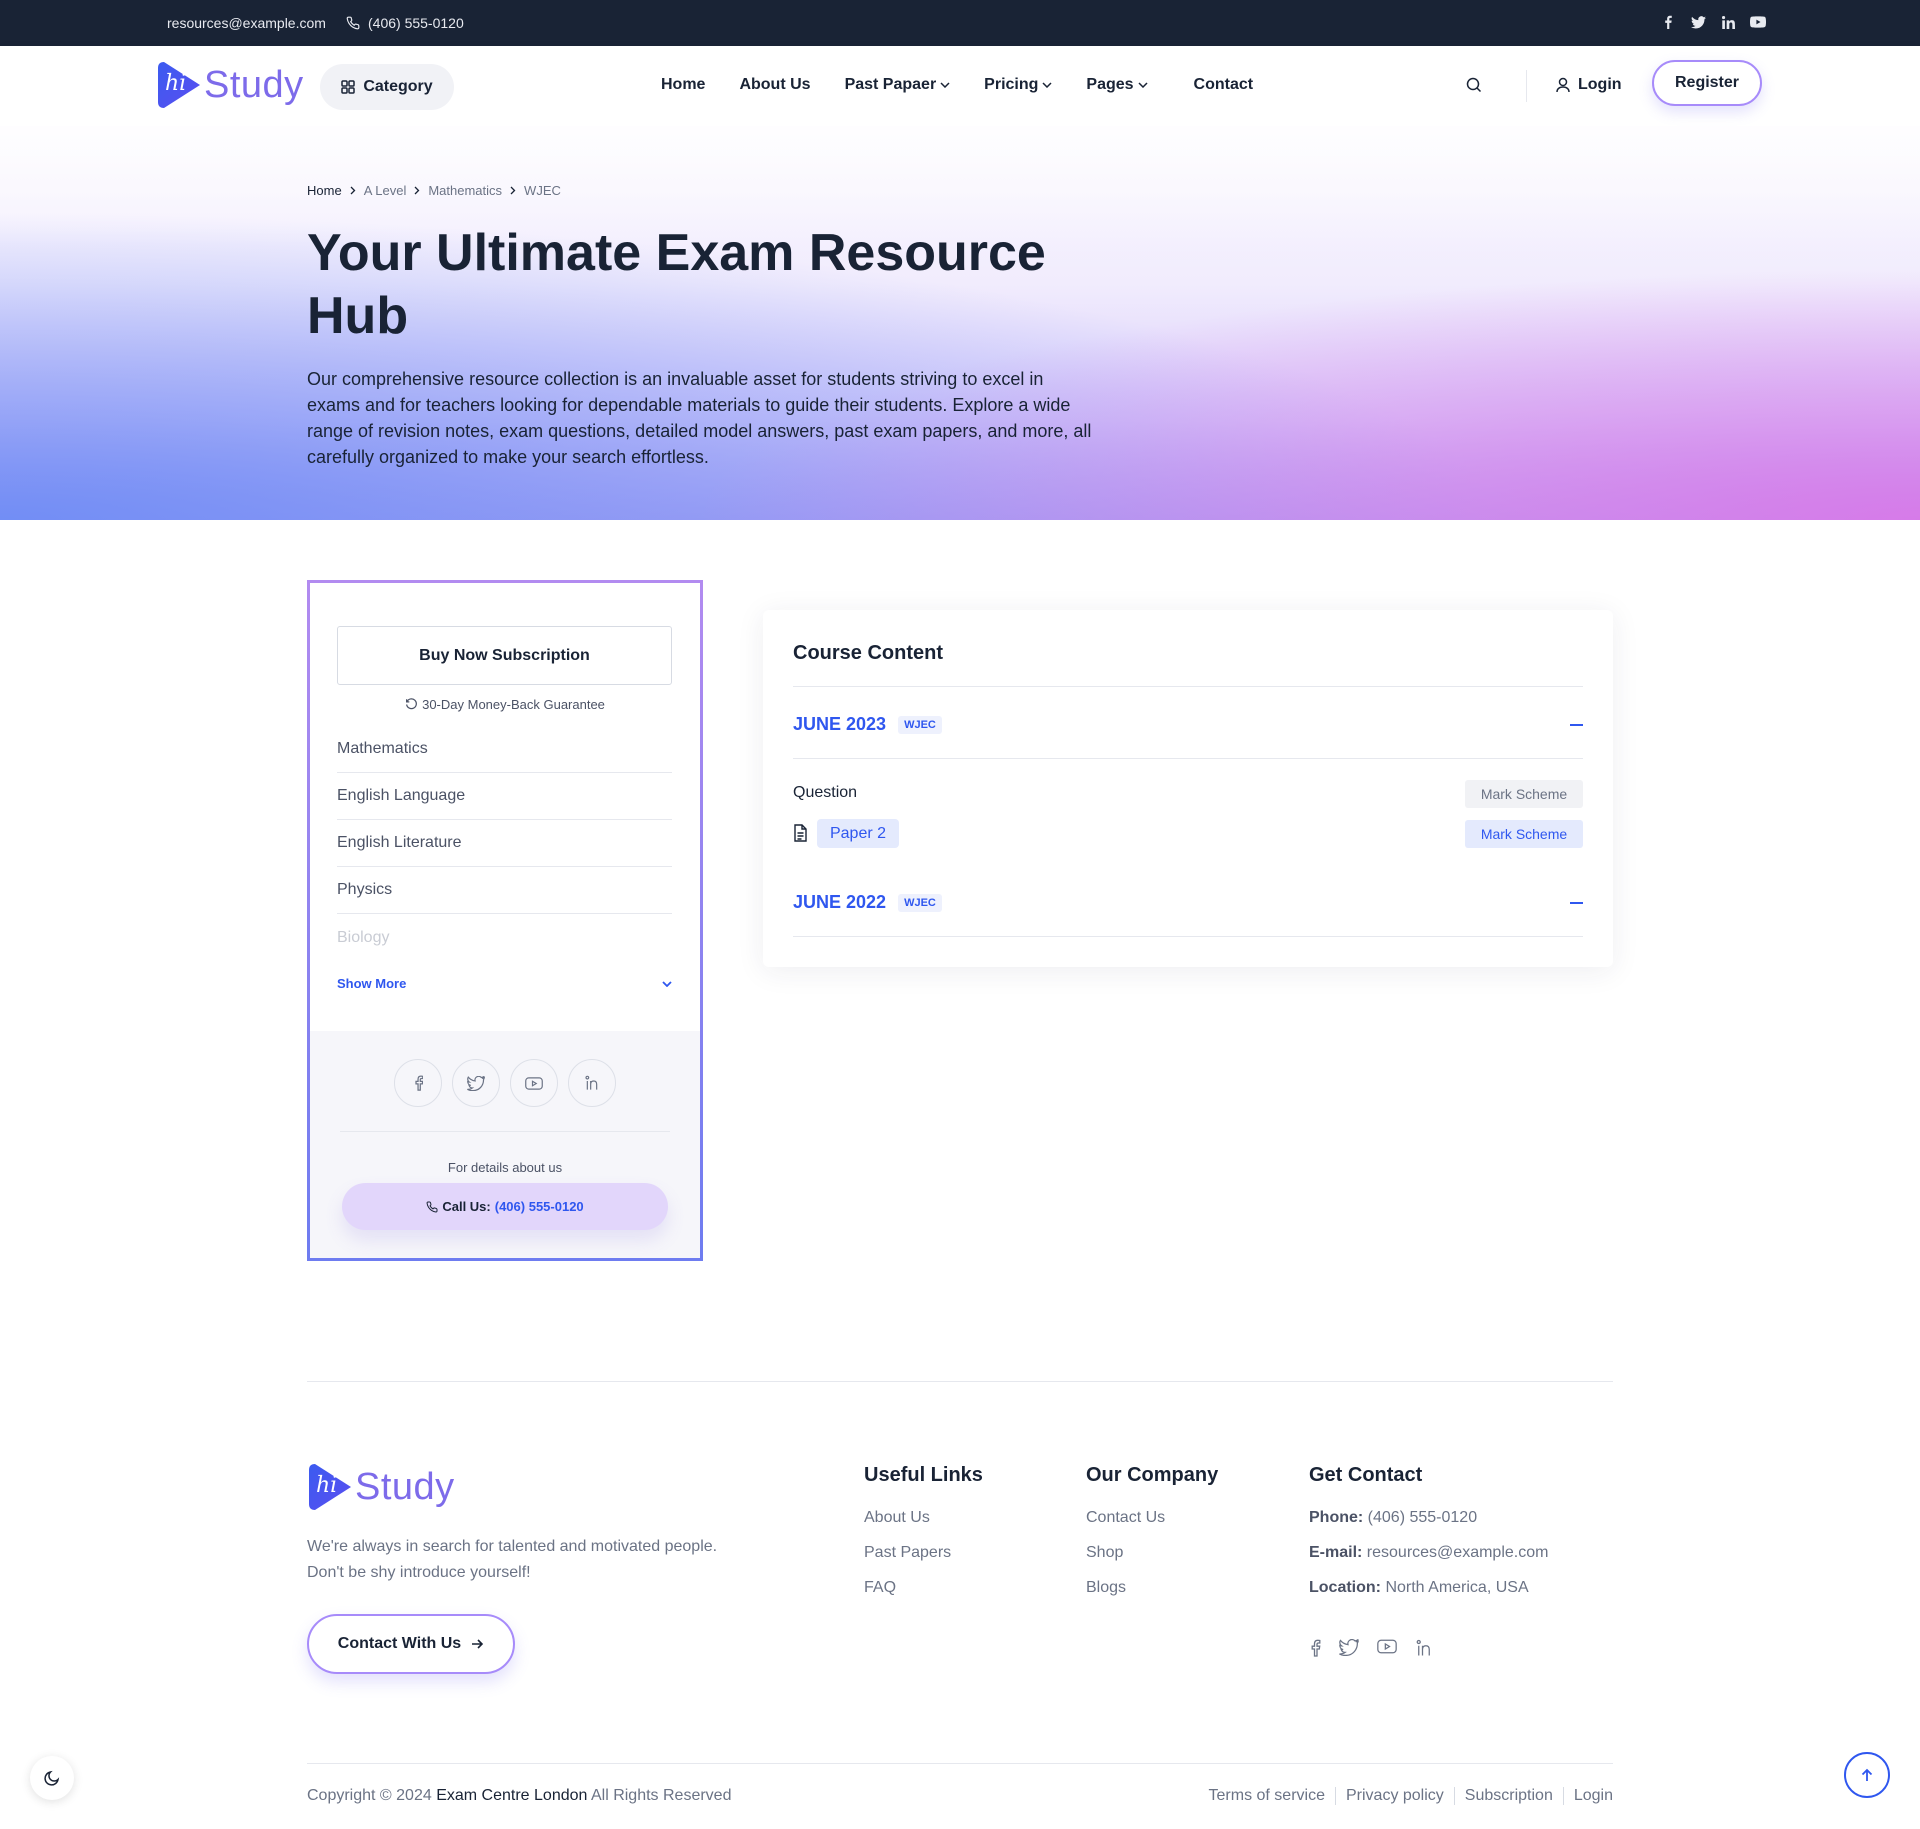  What do you see at coordinates (504, 890) in the screenshot?
I see `subject-item-physics: Physics` at bounding box center [504, 890].